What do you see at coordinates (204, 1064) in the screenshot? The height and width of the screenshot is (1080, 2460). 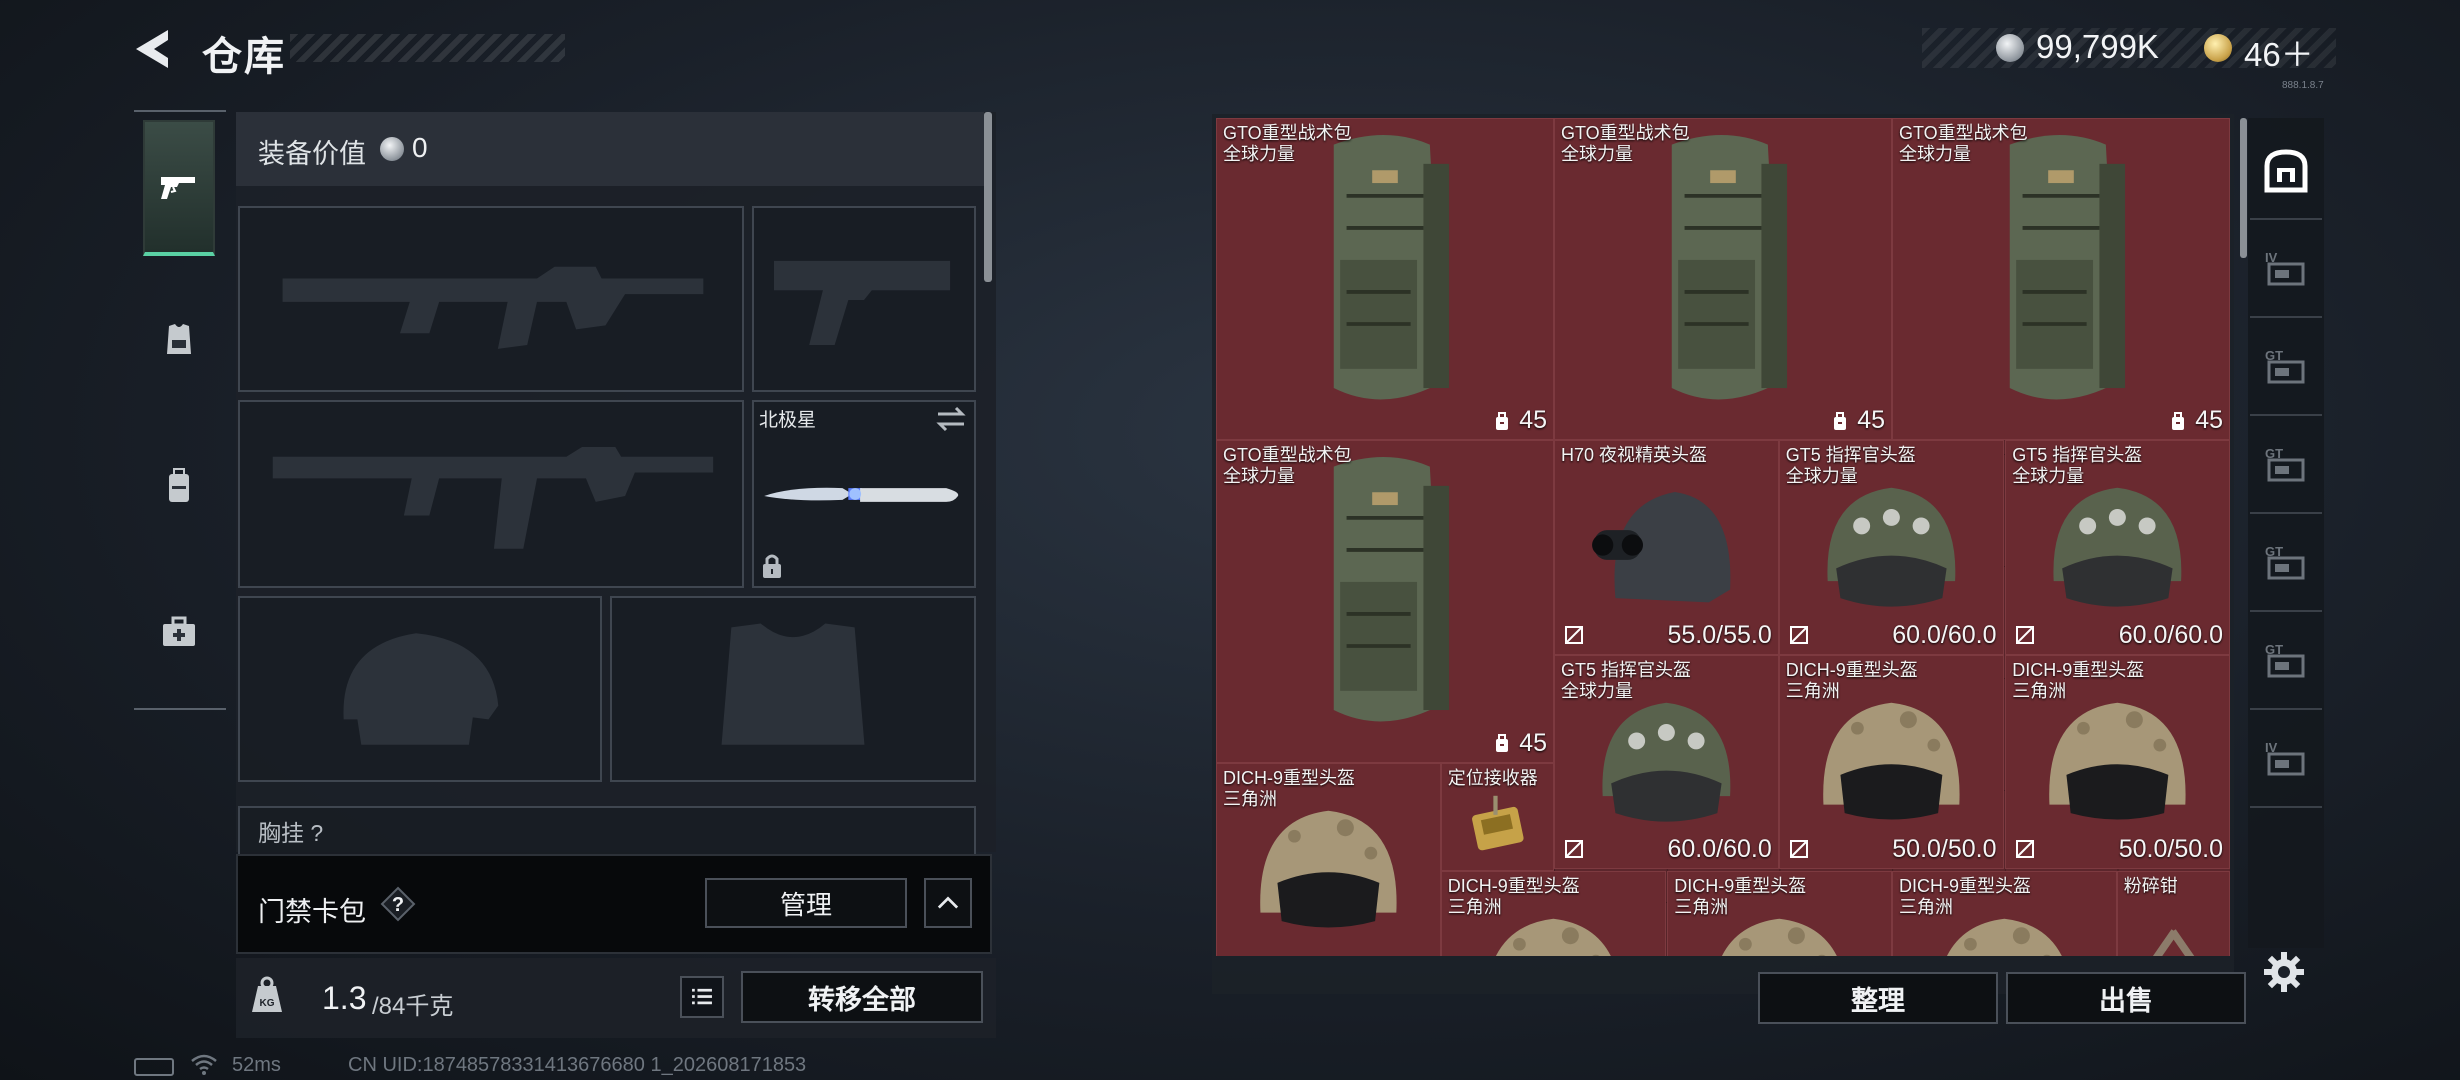 I see `wifi-icon` at bounding box center [204, 1064].